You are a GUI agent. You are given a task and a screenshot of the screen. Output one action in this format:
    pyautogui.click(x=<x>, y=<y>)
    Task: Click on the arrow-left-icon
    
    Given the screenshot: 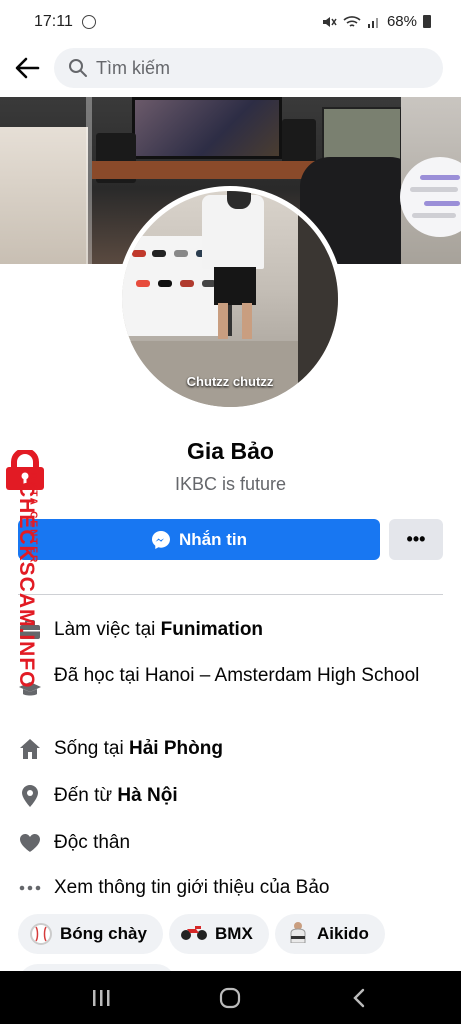 What is the action you would take?
    pyautogui.click(x=27, y=68)
    